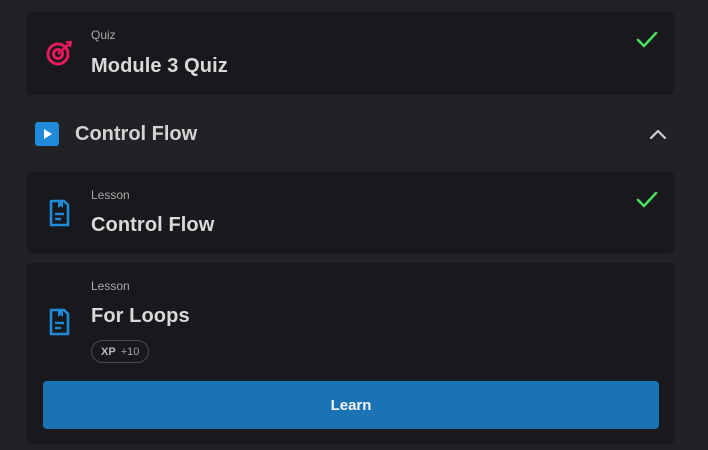 This screenshot has width=708, height=450. What do you see at coordinates (354, 134) in the screenshot?
I see `section-header-control-flow: Control Flow` at bounding box center [354, 134].